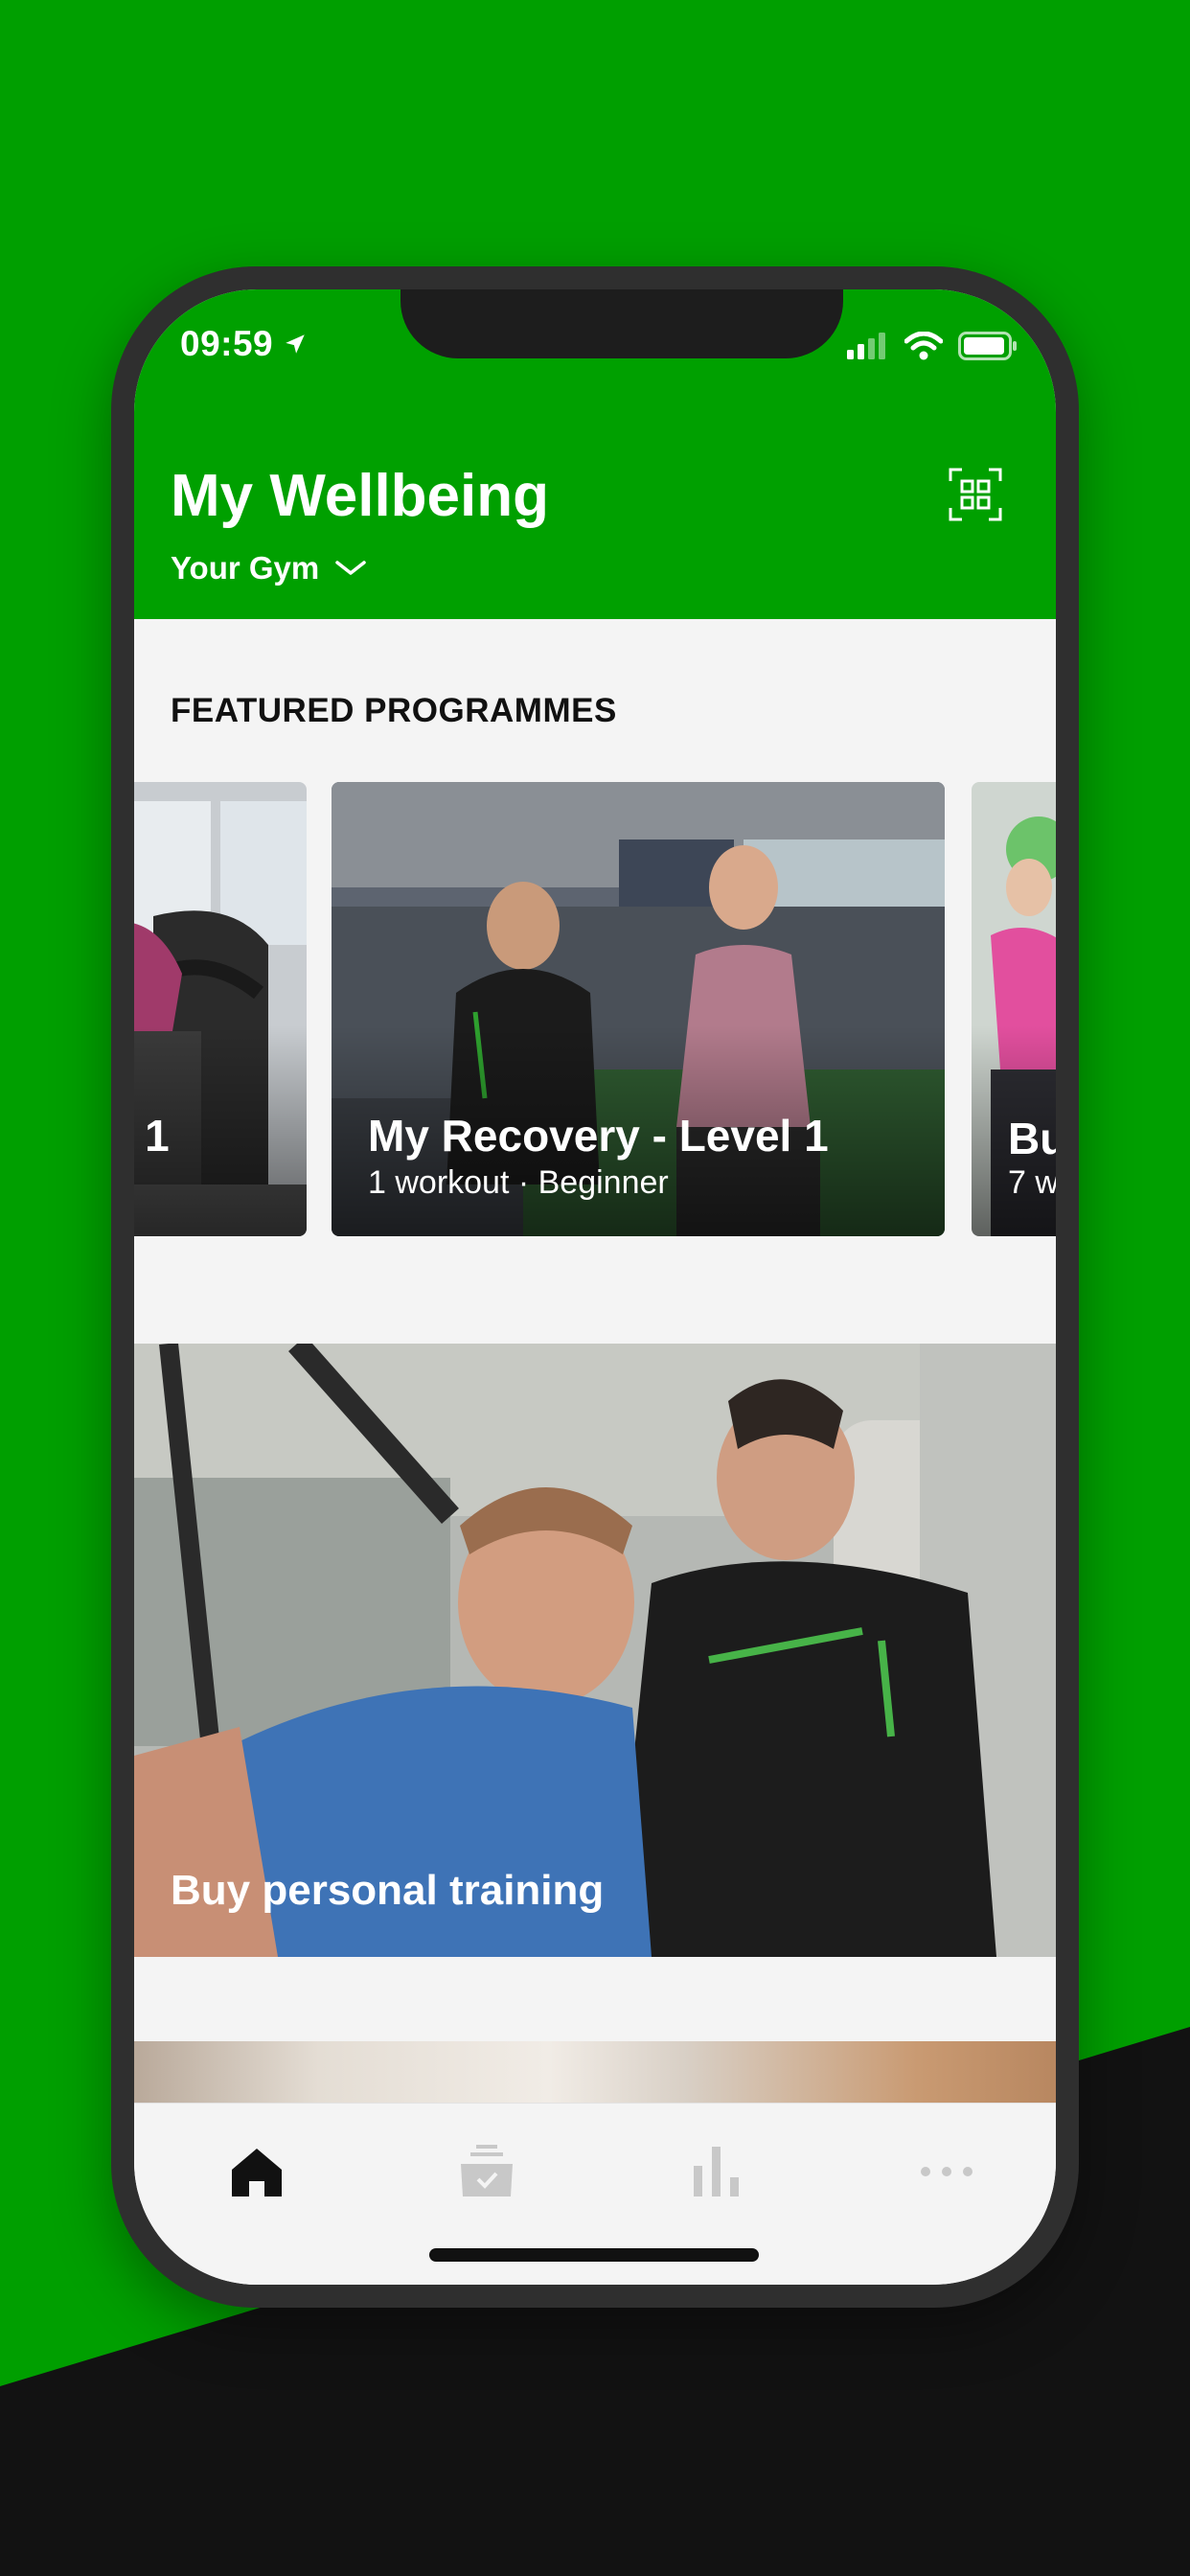 The width and height of the screenshot is (1190, 2576). What do you see at coordinates (1032, 1182) in the screenshot?
I see `card-subtitle: 7 w` at bounding box center [1032, 1182].